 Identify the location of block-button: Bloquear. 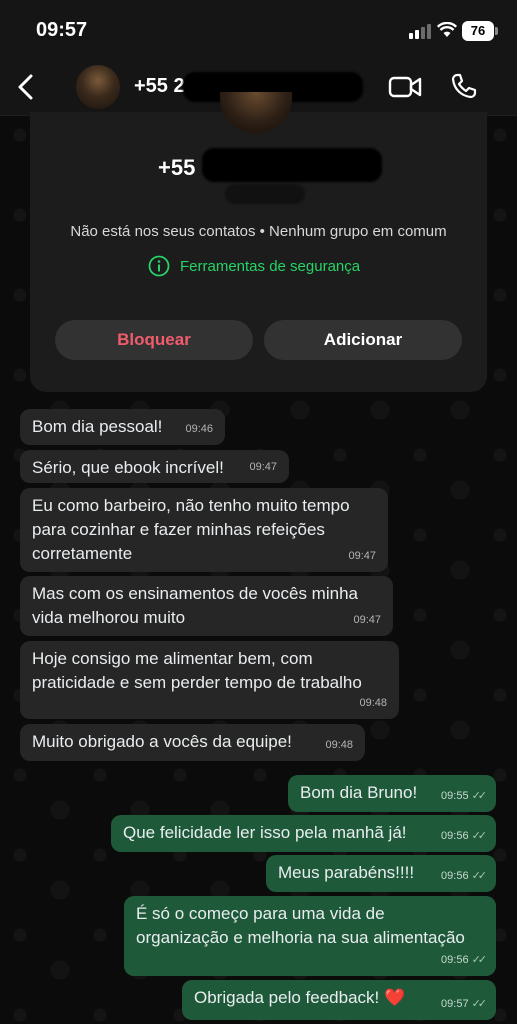
(154, 340).